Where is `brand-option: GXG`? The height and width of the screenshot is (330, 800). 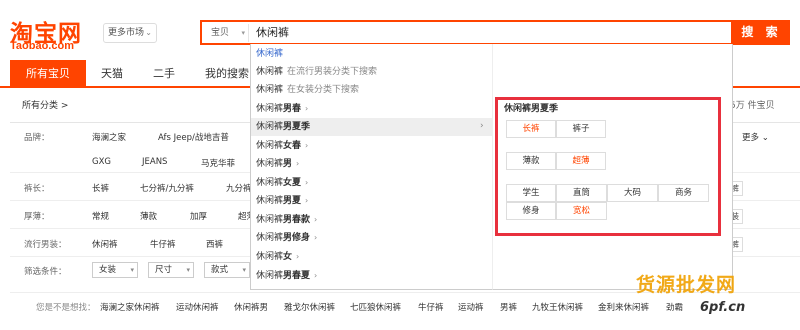
brand-option: GXG is located at coordinates (101, 162).